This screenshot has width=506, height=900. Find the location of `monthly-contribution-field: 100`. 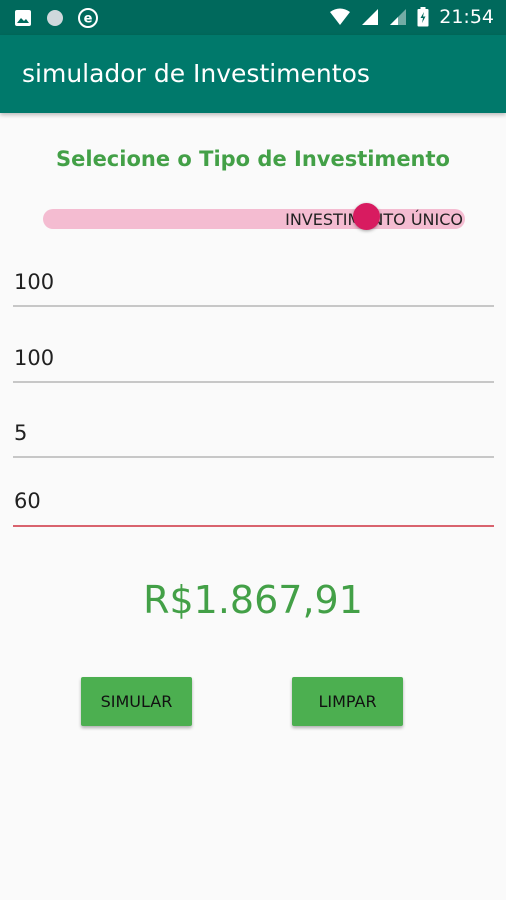

monthly-contribution-field: 100 is located at coordinates (253, 366).